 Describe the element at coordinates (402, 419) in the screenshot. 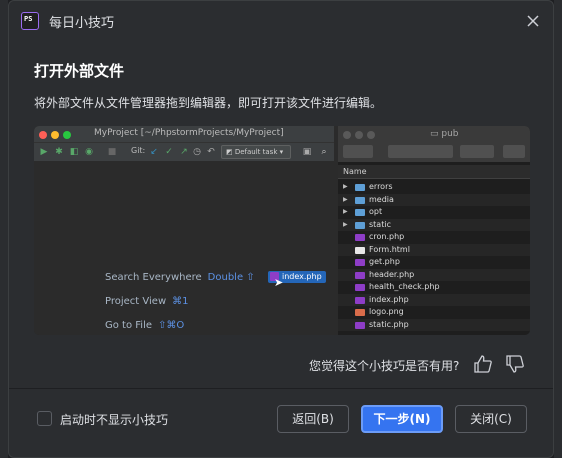

I see `next-button: 下一步(N)` at that location.